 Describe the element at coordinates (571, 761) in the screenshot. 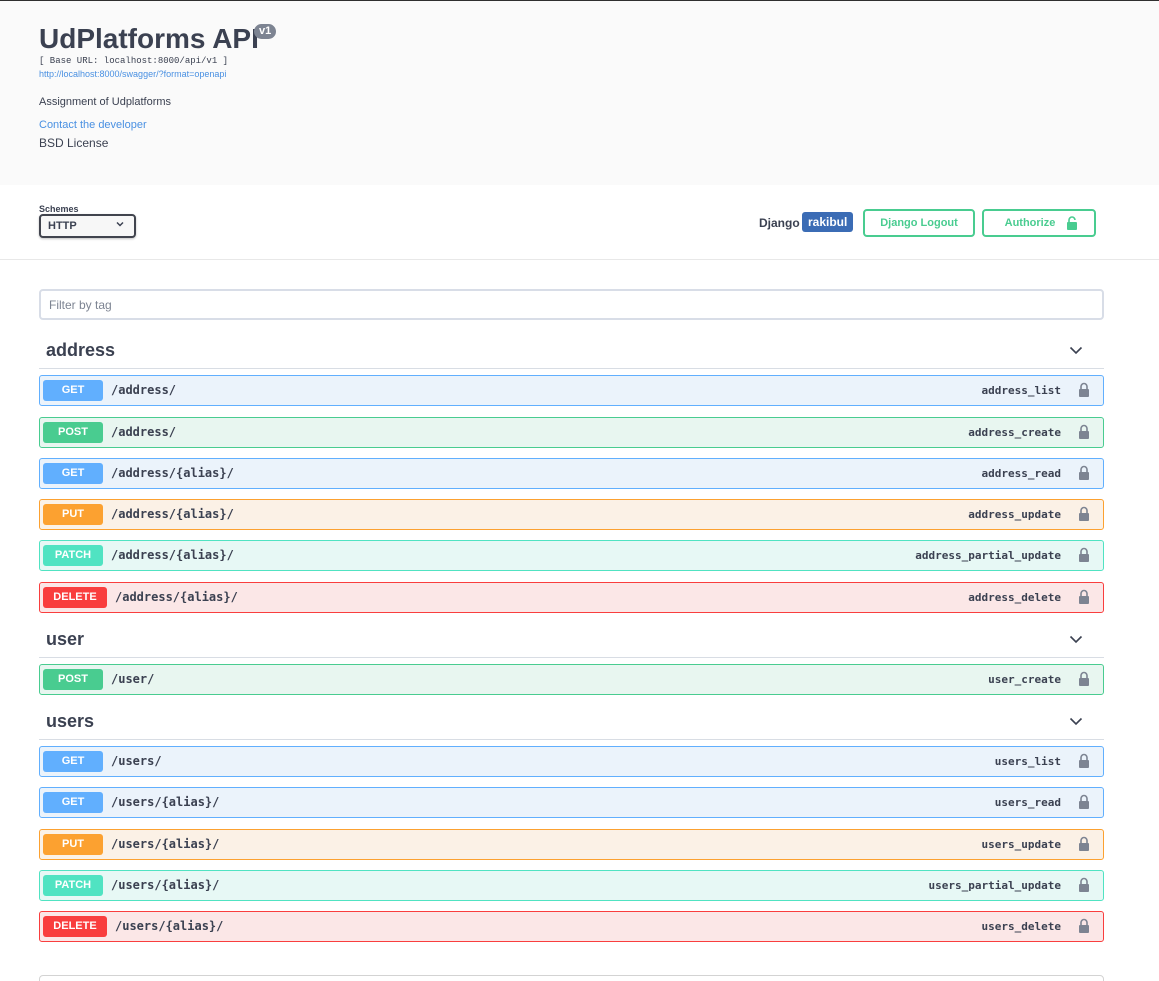

I see `operation-get-row: GET/users/users_list` at that location.